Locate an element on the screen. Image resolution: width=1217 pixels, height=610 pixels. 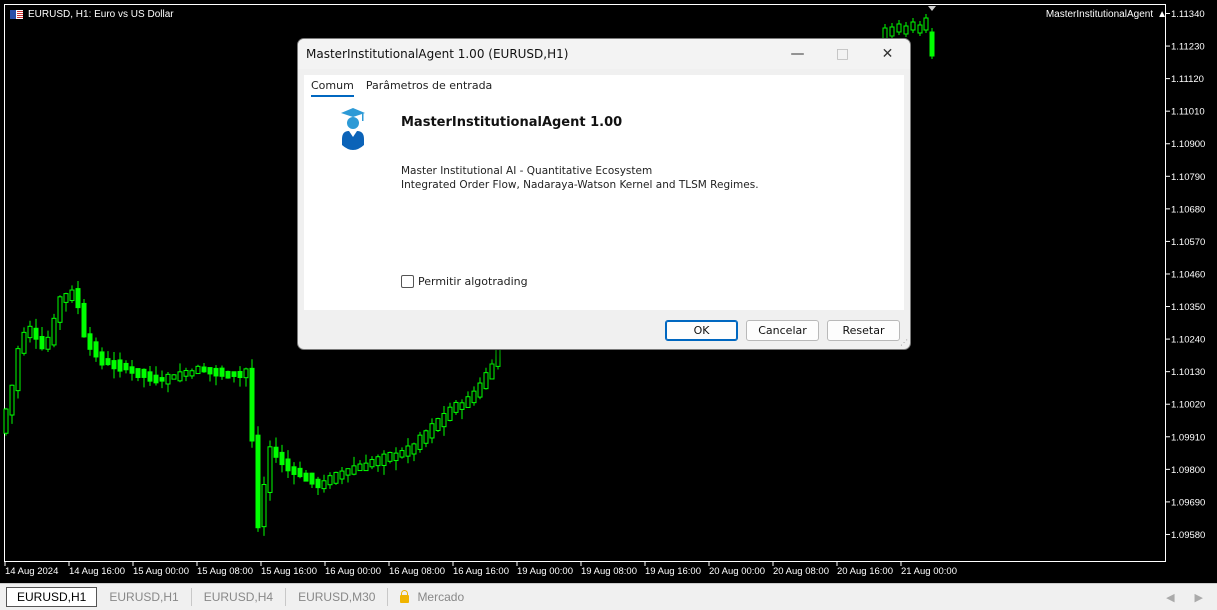
close-button: ✕ is located at coordinates (887, 54).